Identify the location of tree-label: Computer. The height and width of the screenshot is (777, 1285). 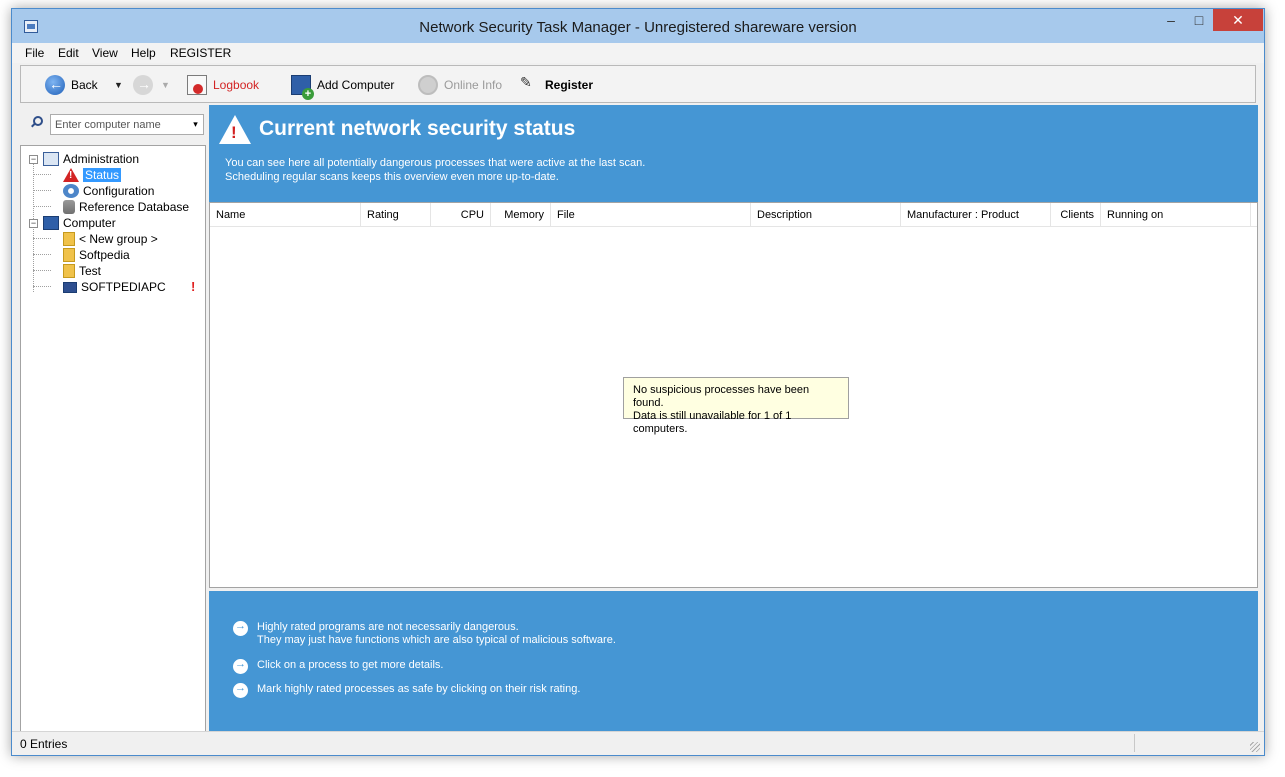
(89, 223).